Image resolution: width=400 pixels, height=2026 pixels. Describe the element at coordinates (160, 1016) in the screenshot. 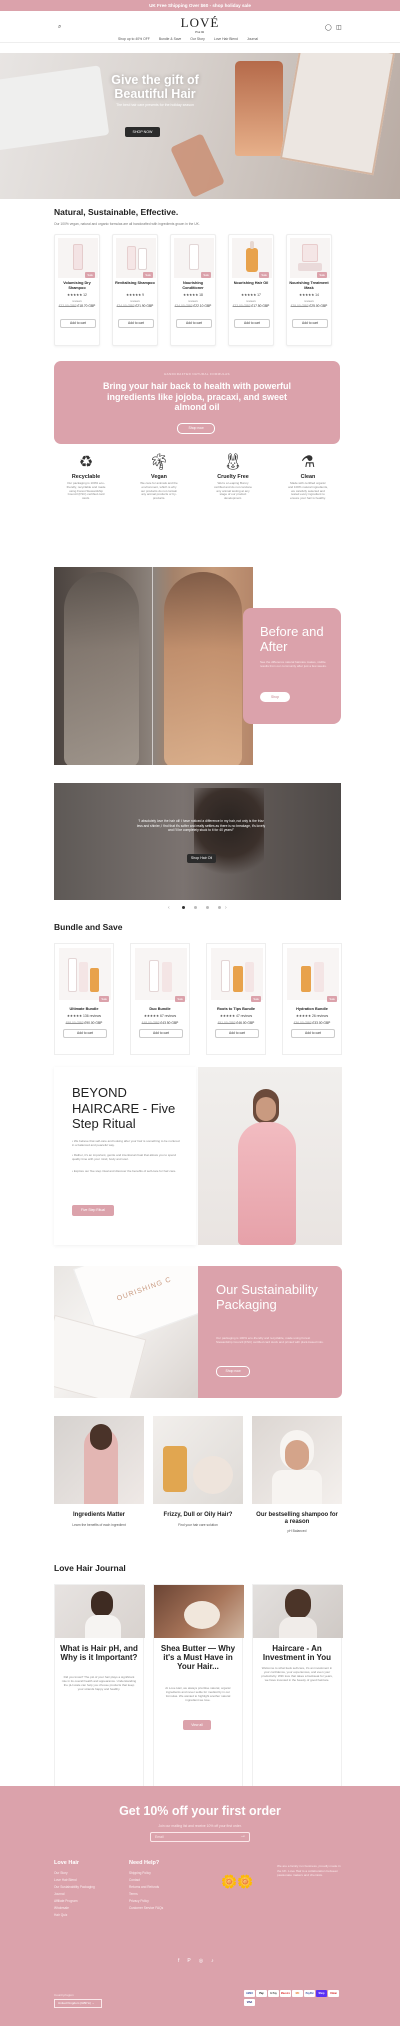

I see `rating-stars: ★★★★★ 67 reviews` at that location.